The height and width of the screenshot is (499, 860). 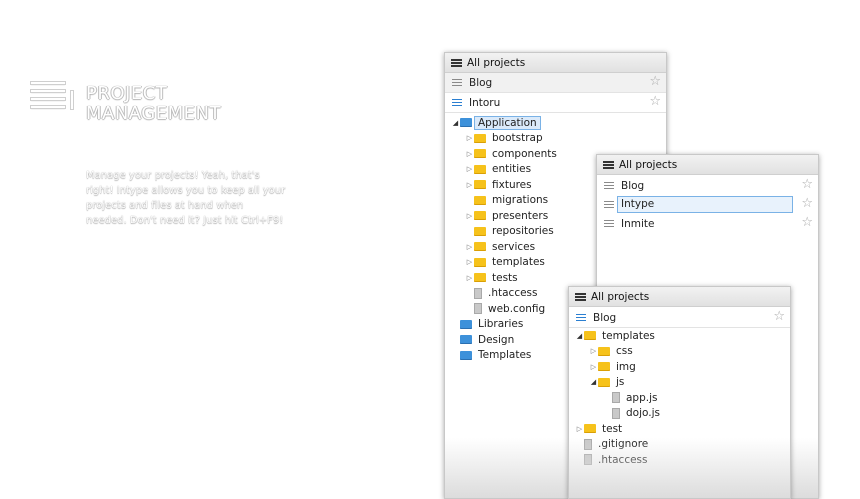 I want to click on list-icon, so click(x=608, y=164).